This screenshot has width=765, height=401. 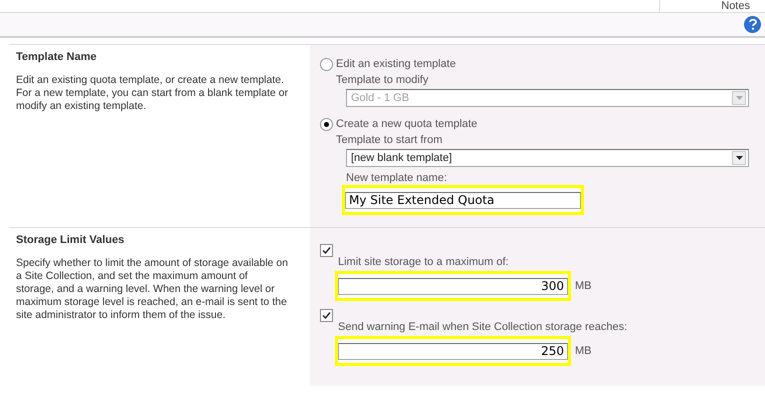 What do you see at coordinates (463, 200) in the screenshot?
I see `template-name-input: My Site Extended Quota` at bounding box center [463, 200].